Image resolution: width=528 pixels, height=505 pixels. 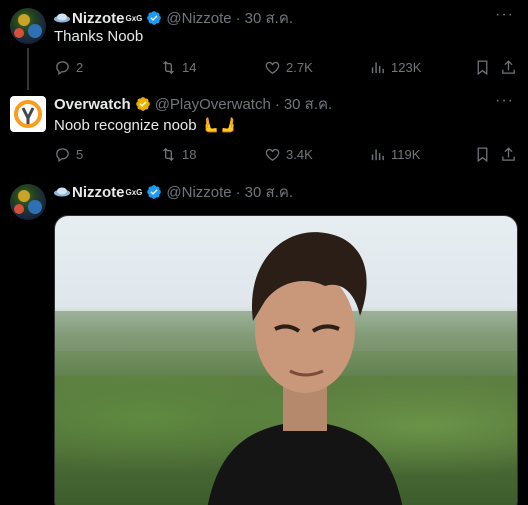 I want to click on tweet-header: Overwatch @PlayOverwatch · 30 ส.ค., so click(x=193, y=104).